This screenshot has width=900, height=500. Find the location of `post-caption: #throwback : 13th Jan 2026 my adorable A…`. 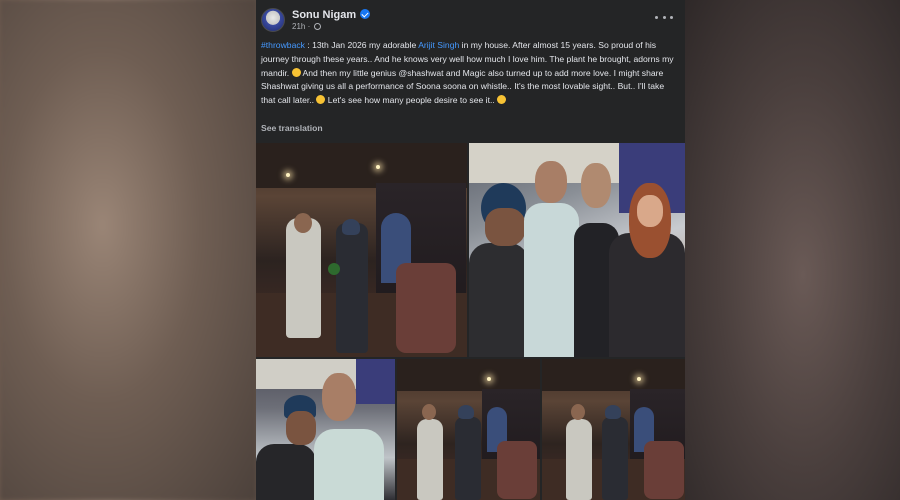

post-caption: #throwback : 13th Jan 2026 my adorable A… is located at coordinates (468, 73).